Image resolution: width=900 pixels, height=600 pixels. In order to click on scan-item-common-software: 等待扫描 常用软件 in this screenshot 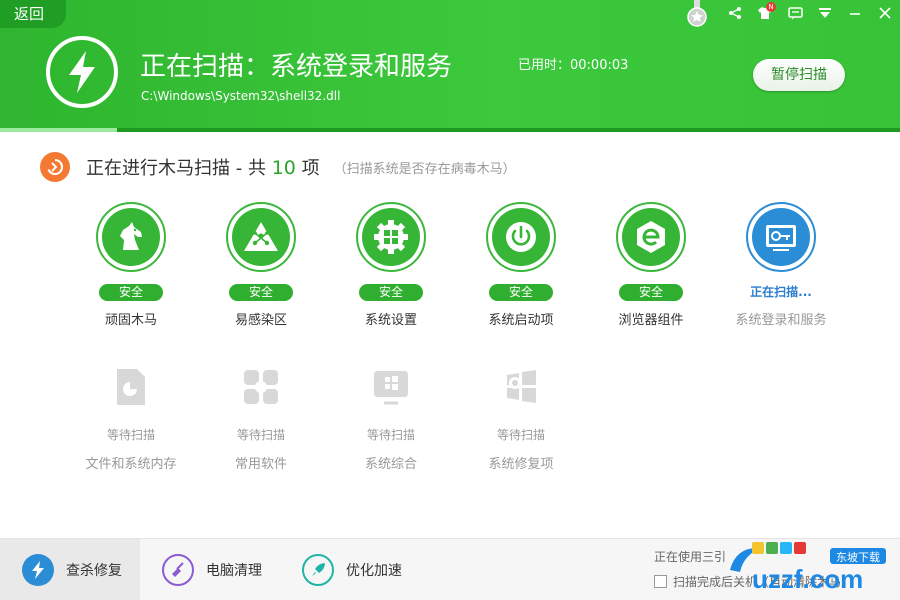, I will do `click(261, 412)`.